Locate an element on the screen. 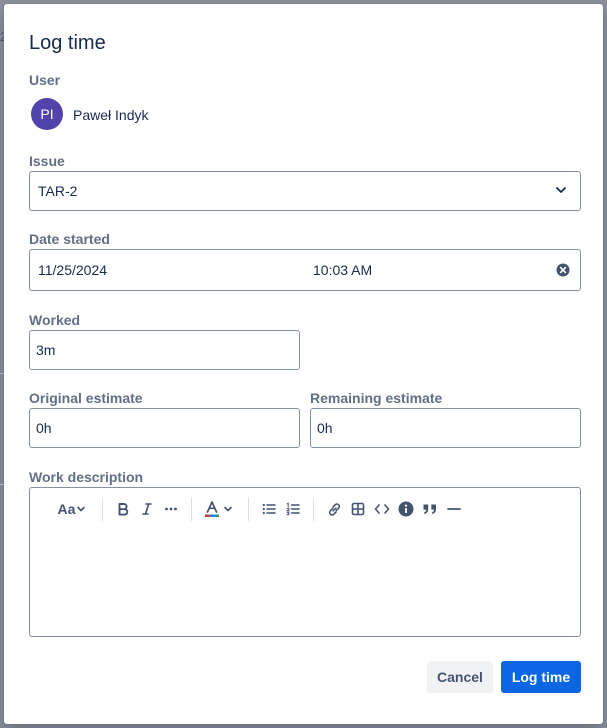 Image resolution: width=607 pixels, height=728 pixels. issue-select: TAR-2 is located at coordinates (305, 191).